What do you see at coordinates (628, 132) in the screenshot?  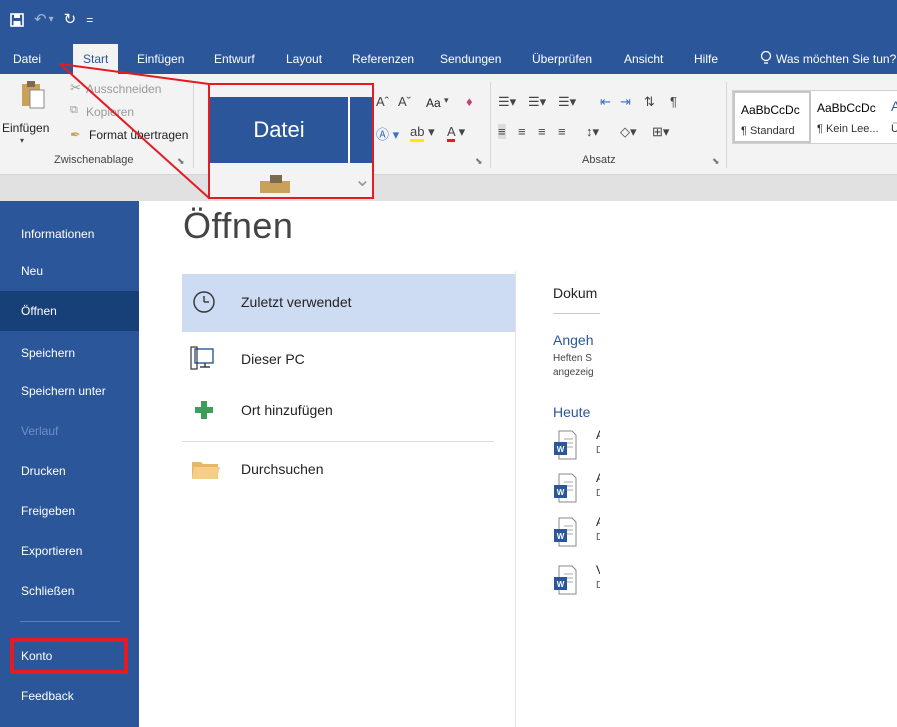 I see `shading-icon: ◇▾` at bounding box center [628, 132].